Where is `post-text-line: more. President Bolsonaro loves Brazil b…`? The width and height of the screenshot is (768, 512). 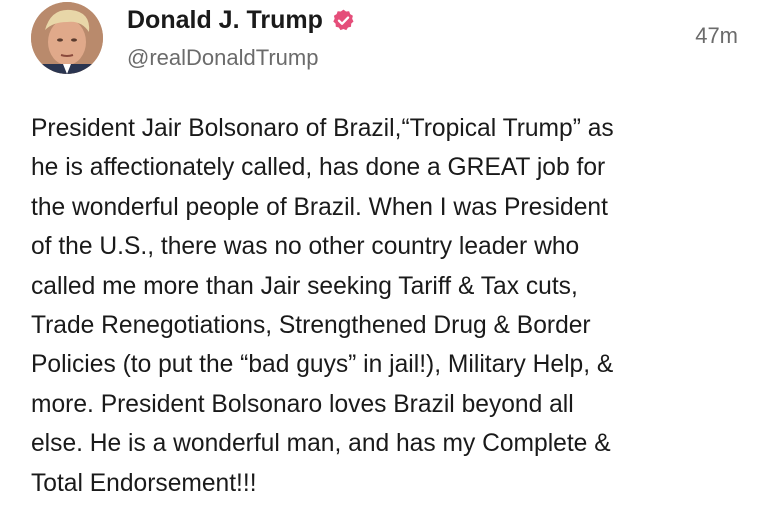 post-text-line: more. President Bolsonaro loves Brazil b… is located at coordinates (302, 404).